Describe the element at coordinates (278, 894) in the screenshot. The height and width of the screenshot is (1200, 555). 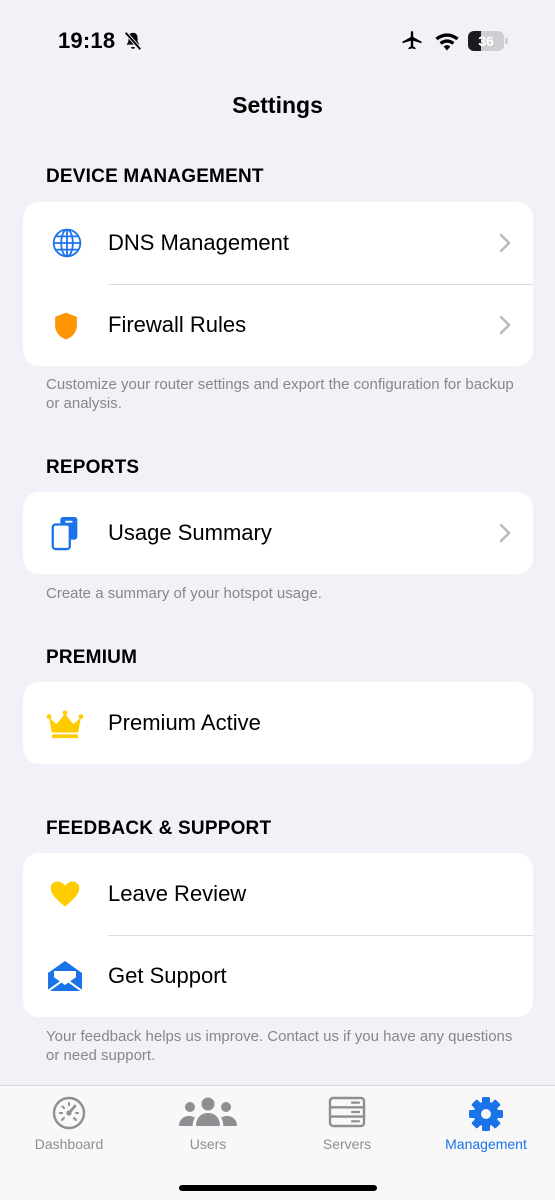
I see `leave-review-row: Leave Review` at that location.